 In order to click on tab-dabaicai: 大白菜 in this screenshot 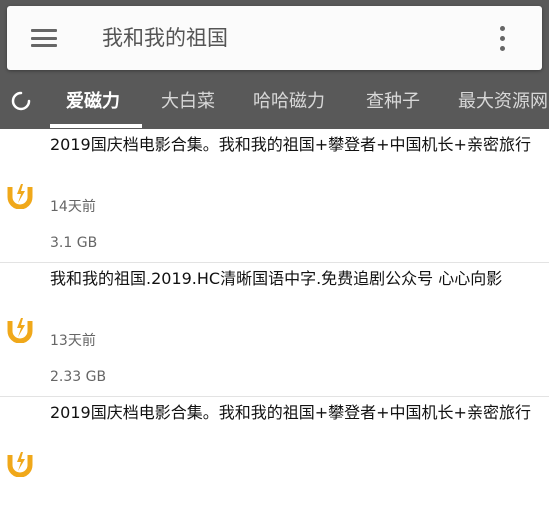, I will do `click(188, 102)`.